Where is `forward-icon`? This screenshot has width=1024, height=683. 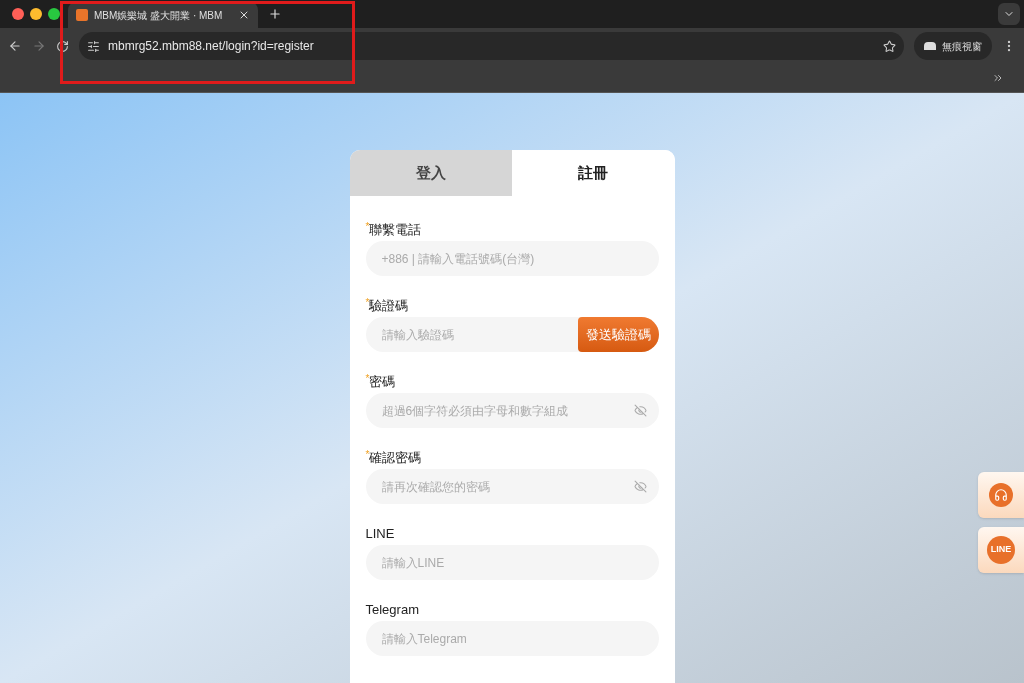
forward-icon is located at coordinates (39, 46).